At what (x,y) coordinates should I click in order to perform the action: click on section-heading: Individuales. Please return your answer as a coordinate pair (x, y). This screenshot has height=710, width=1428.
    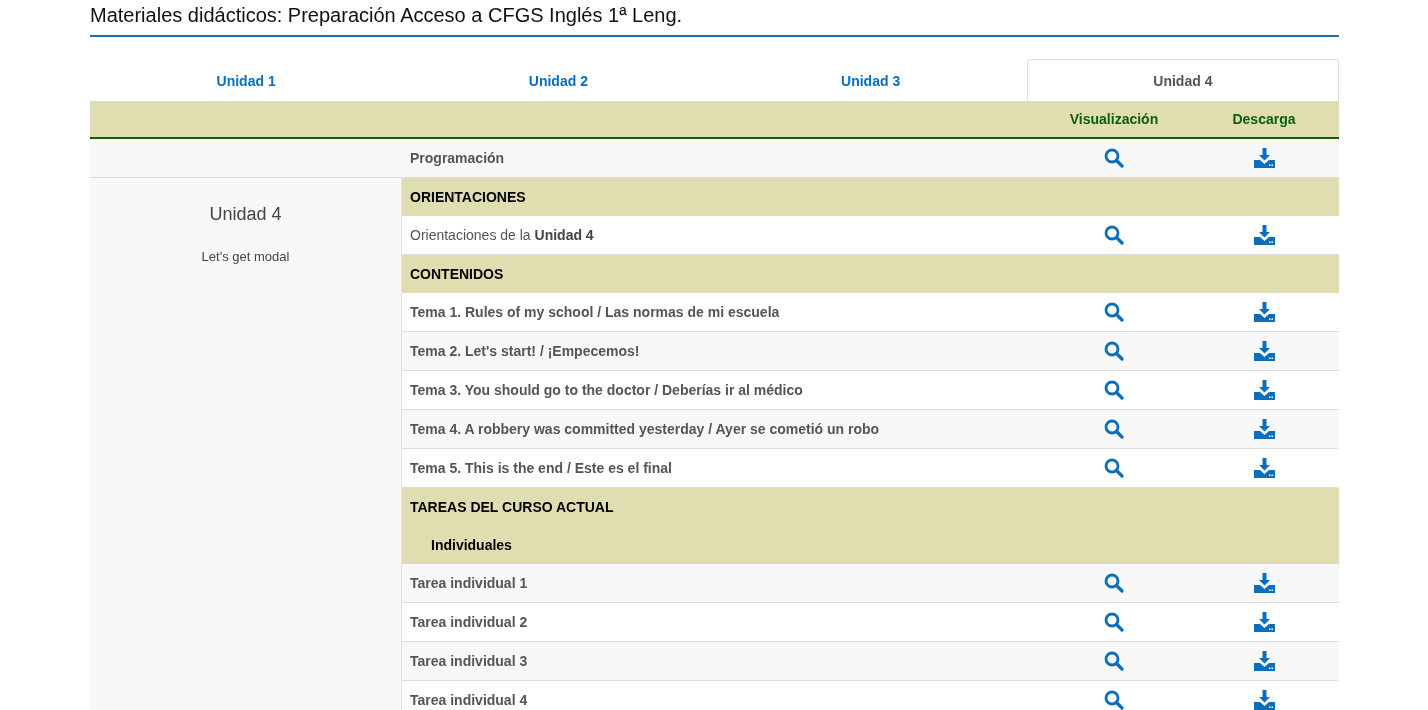
    Looking at the image, I should click on (870, 545).